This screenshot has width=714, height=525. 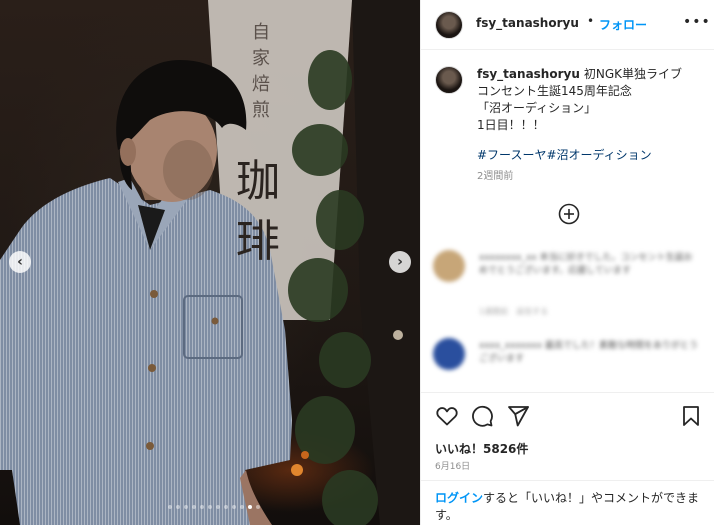 What do you see at coordinates (459, 498) in the screenshot?
I see `login-link: ログイン` at bounding box center [459, 498].